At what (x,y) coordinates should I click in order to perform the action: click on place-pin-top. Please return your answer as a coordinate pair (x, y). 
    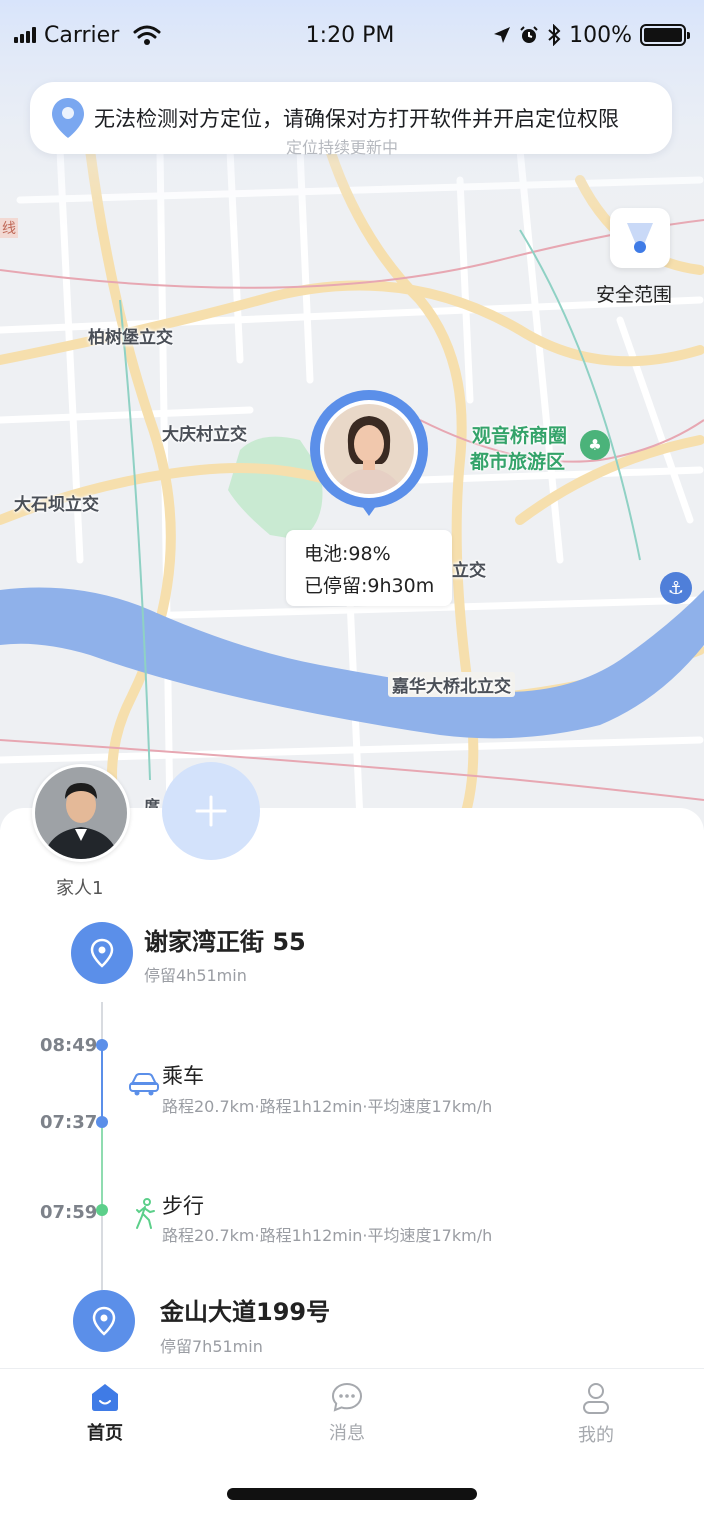
    Looking at the image, I should click on (102, 953).